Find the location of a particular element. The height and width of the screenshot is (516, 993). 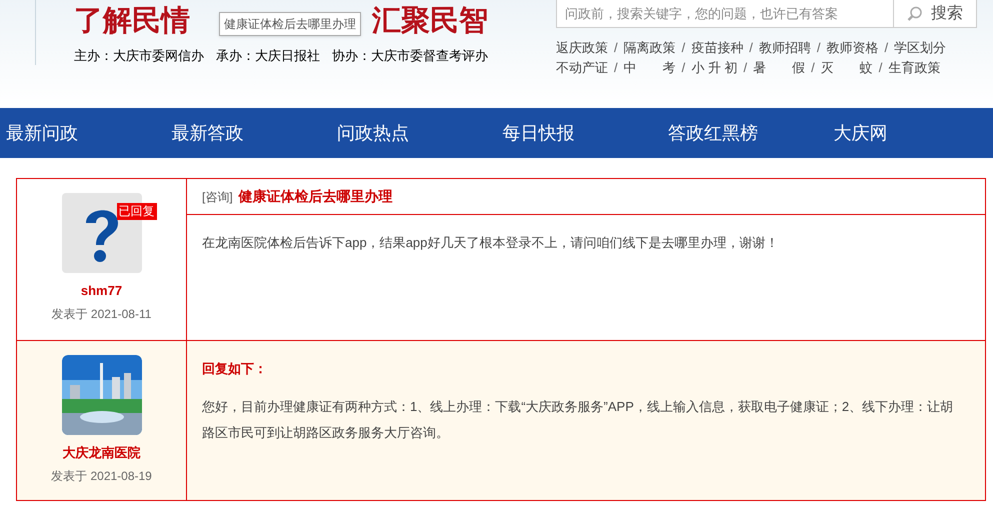

nav-link: 大庆网 is located at coordinates (910, 133).